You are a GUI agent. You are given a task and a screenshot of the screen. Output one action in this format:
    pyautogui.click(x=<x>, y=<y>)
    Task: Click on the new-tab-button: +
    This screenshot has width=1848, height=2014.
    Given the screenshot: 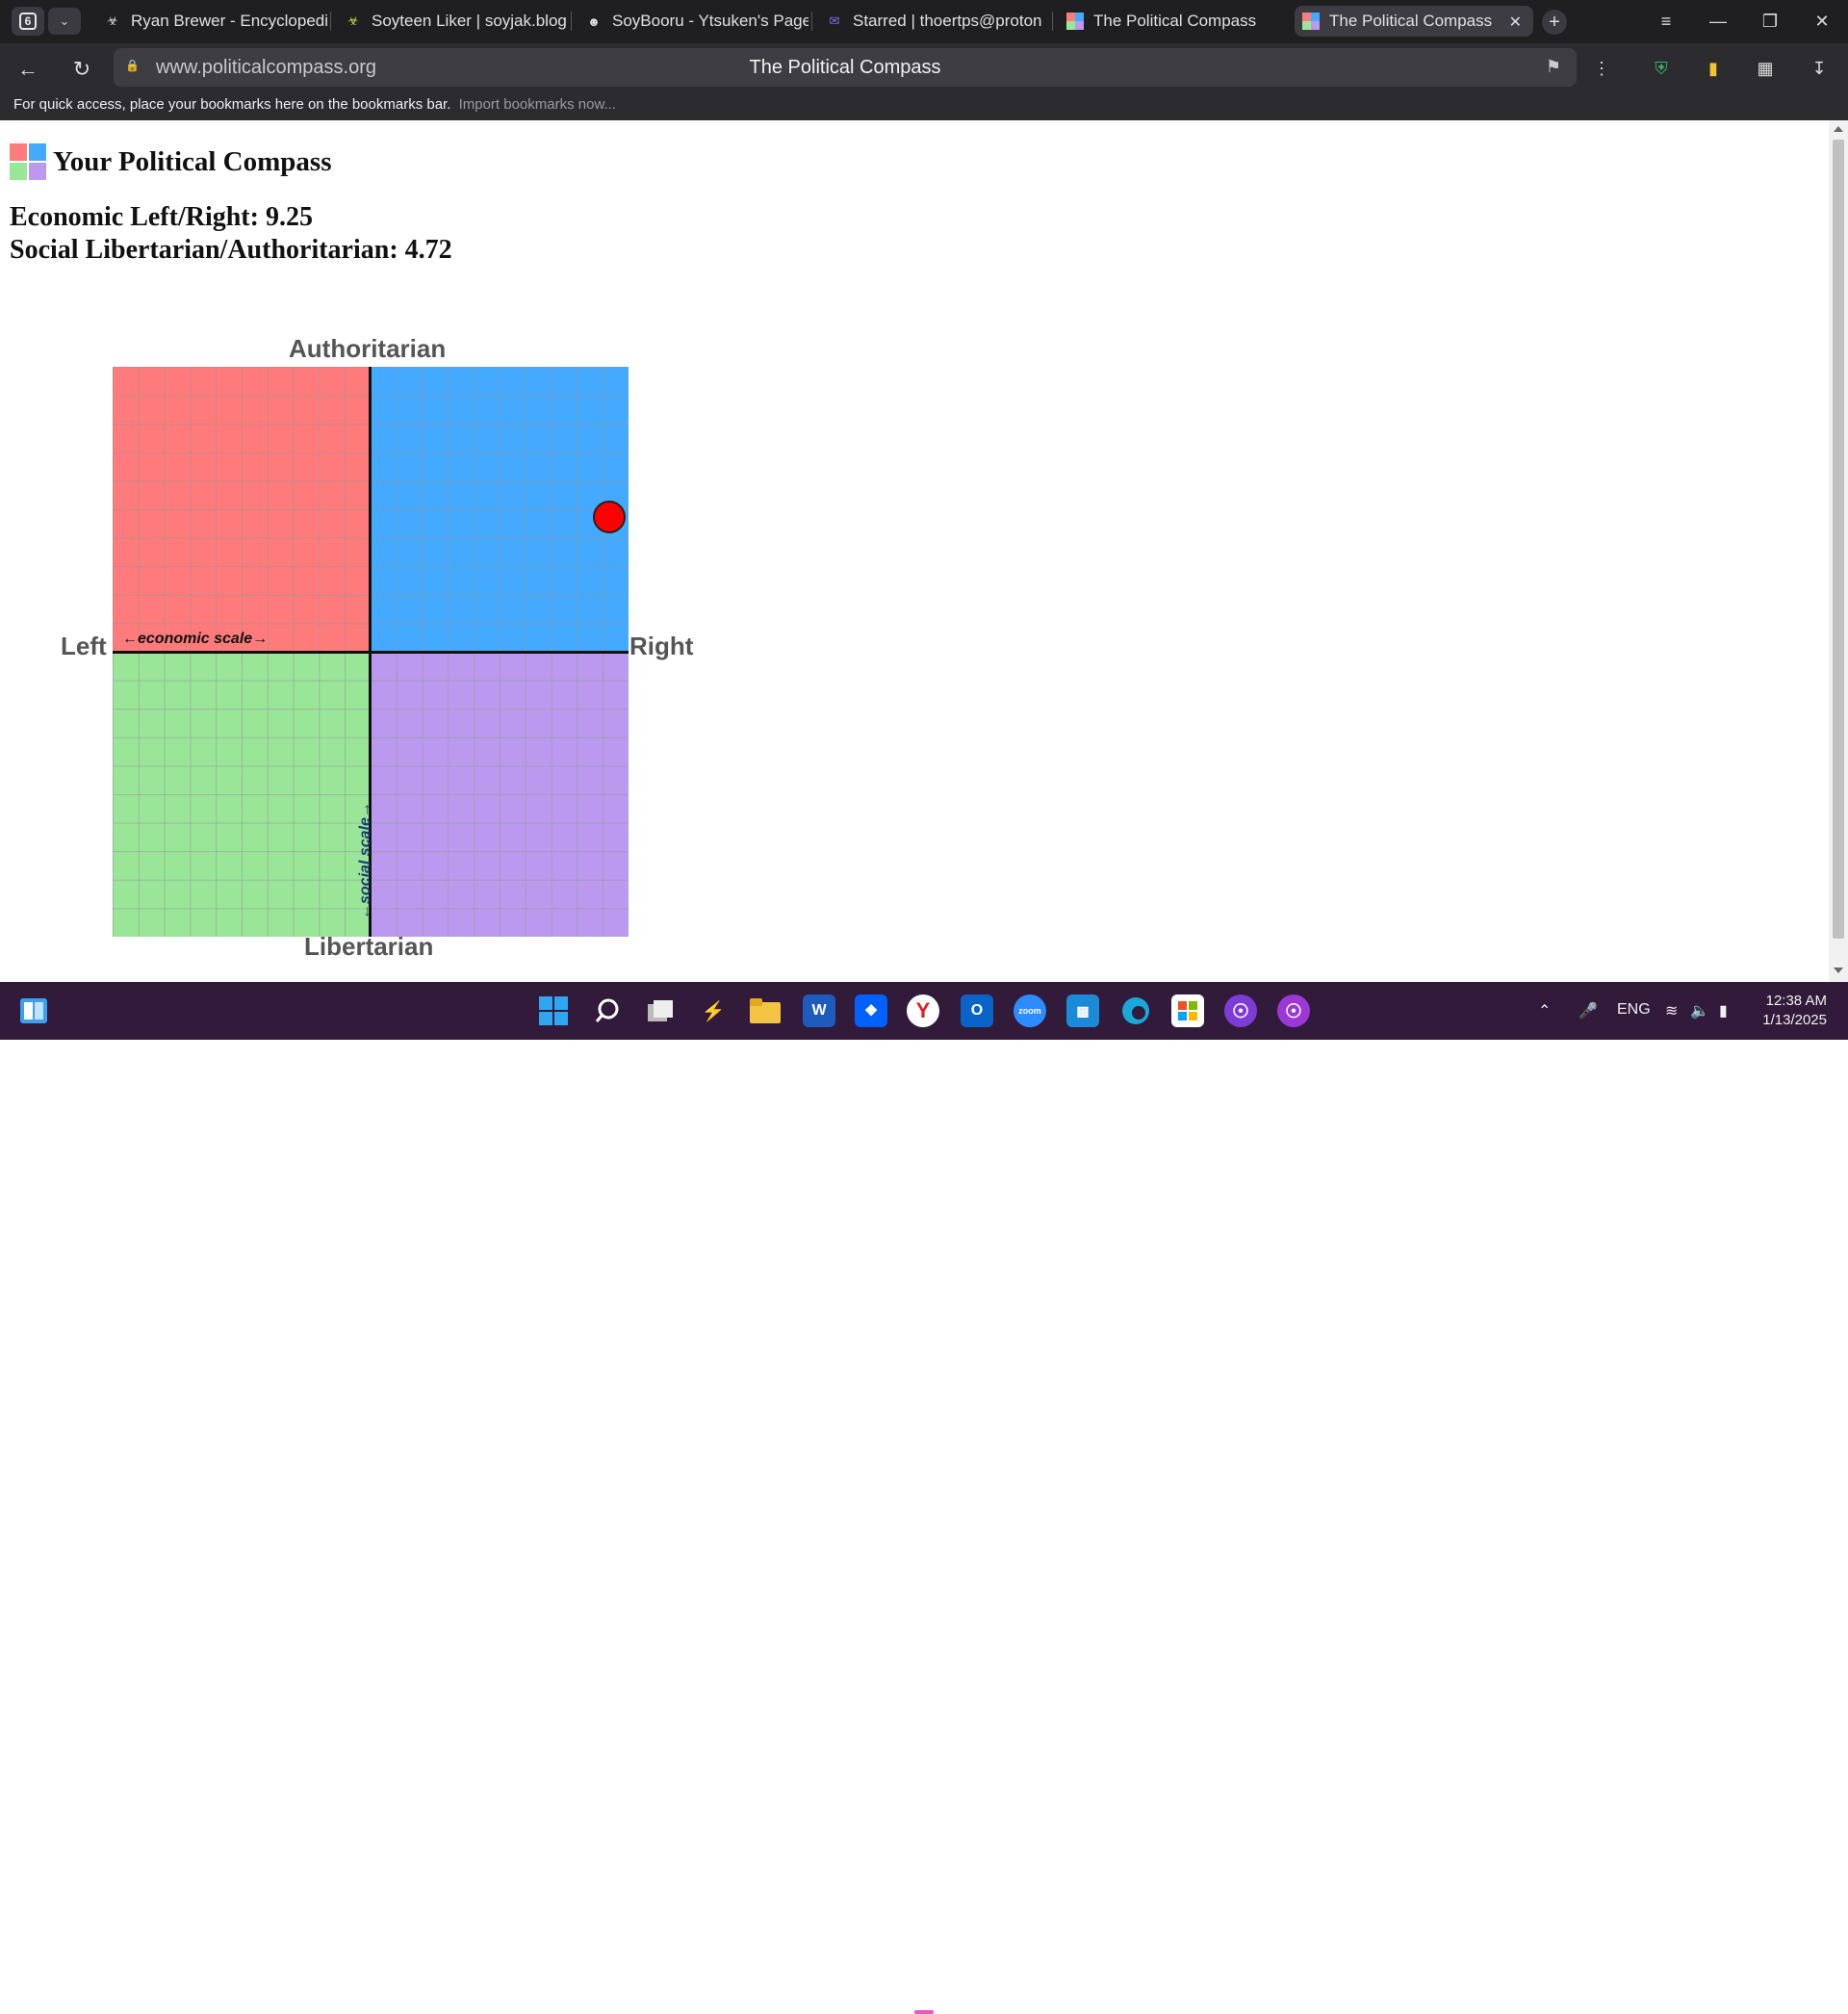 What is the action you would take?
    pyautogui.click(x=1554, y=22)
    